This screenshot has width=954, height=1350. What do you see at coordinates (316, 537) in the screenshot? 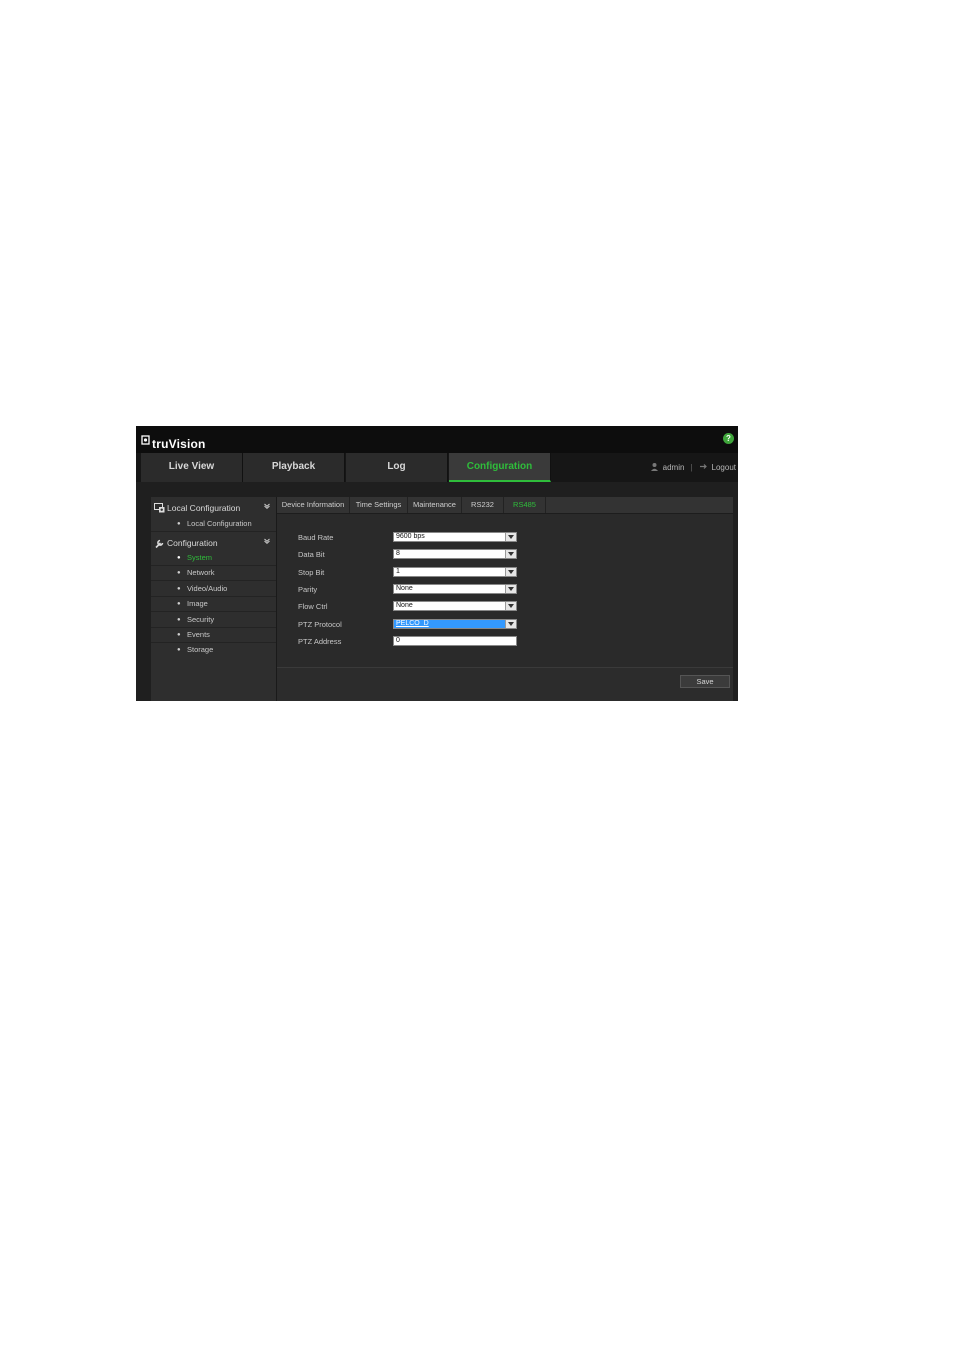
I see `baud-rate-label: Baud Rate` at bounding box center [316, 537].